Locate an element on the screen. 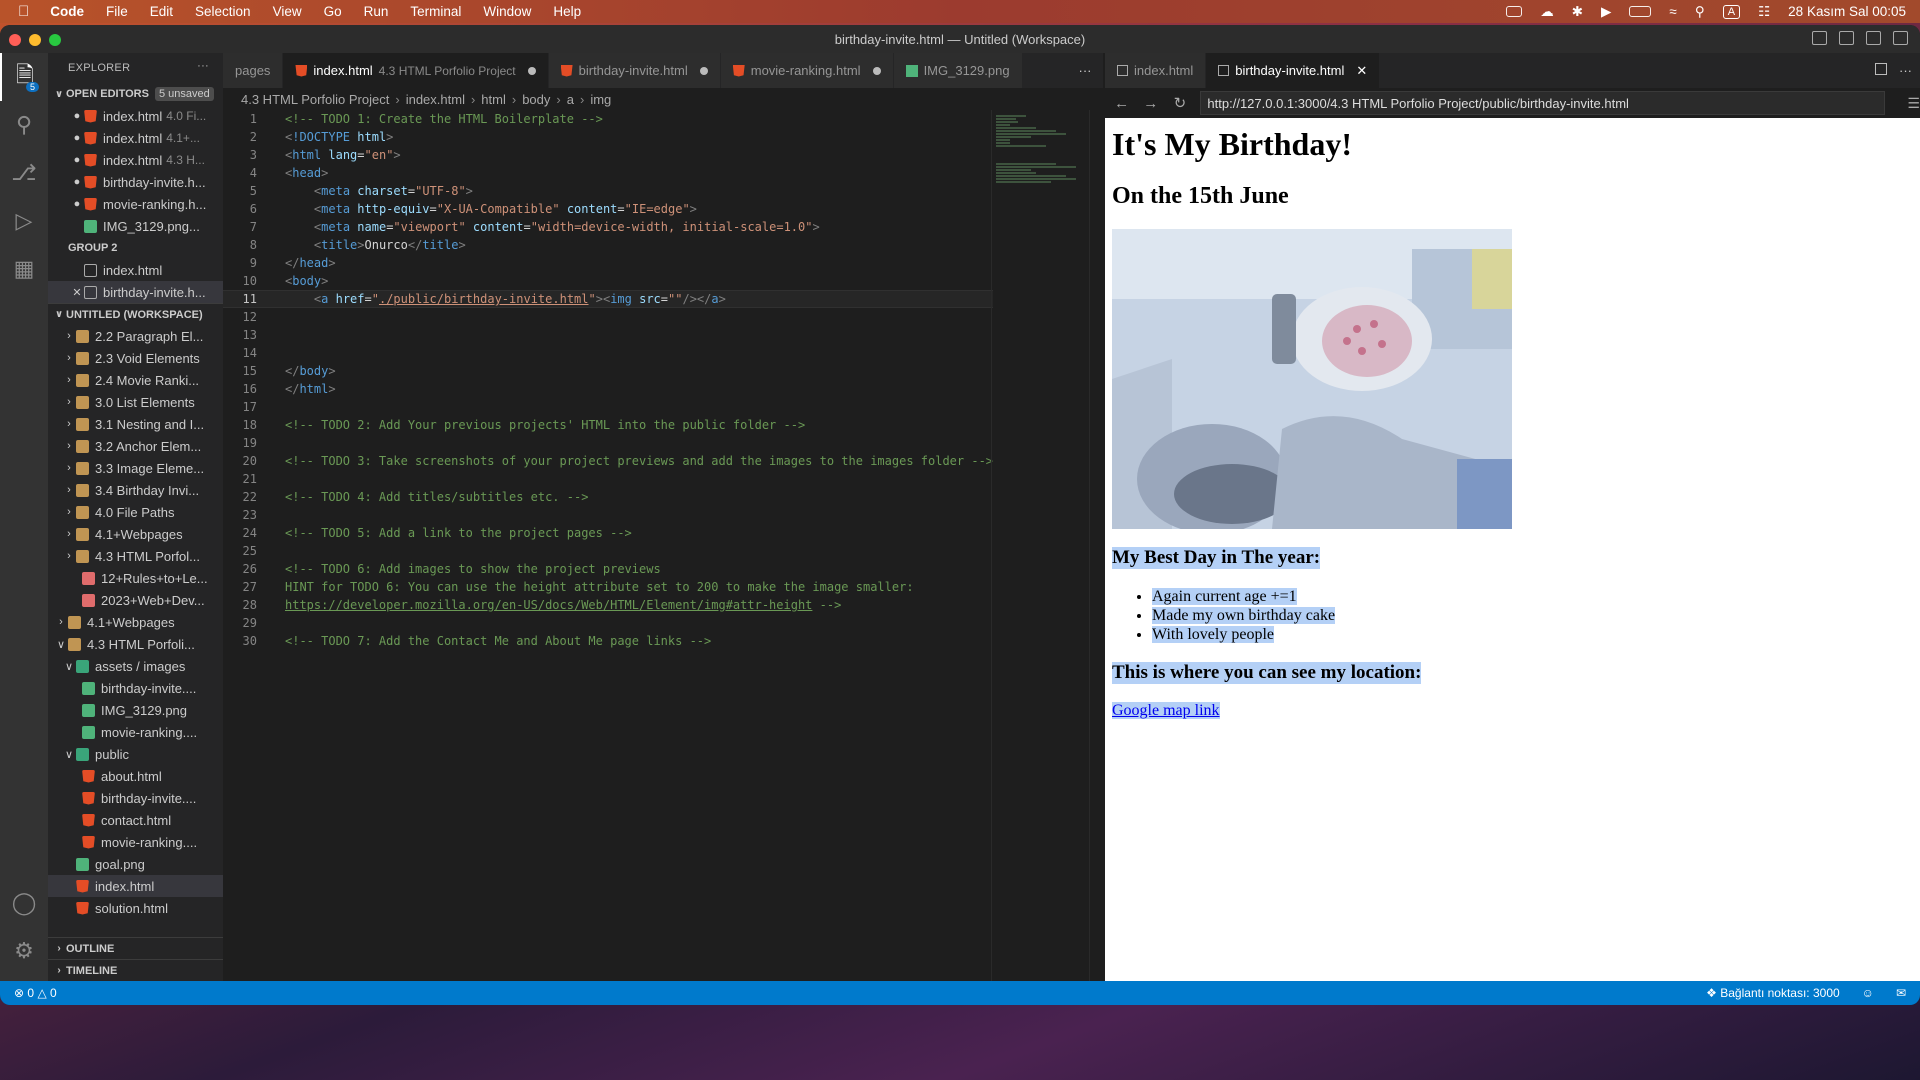 This screenshot has height=1080, width=1920. folder-item: ∨ assets / images is located at coordinates (135, 666).